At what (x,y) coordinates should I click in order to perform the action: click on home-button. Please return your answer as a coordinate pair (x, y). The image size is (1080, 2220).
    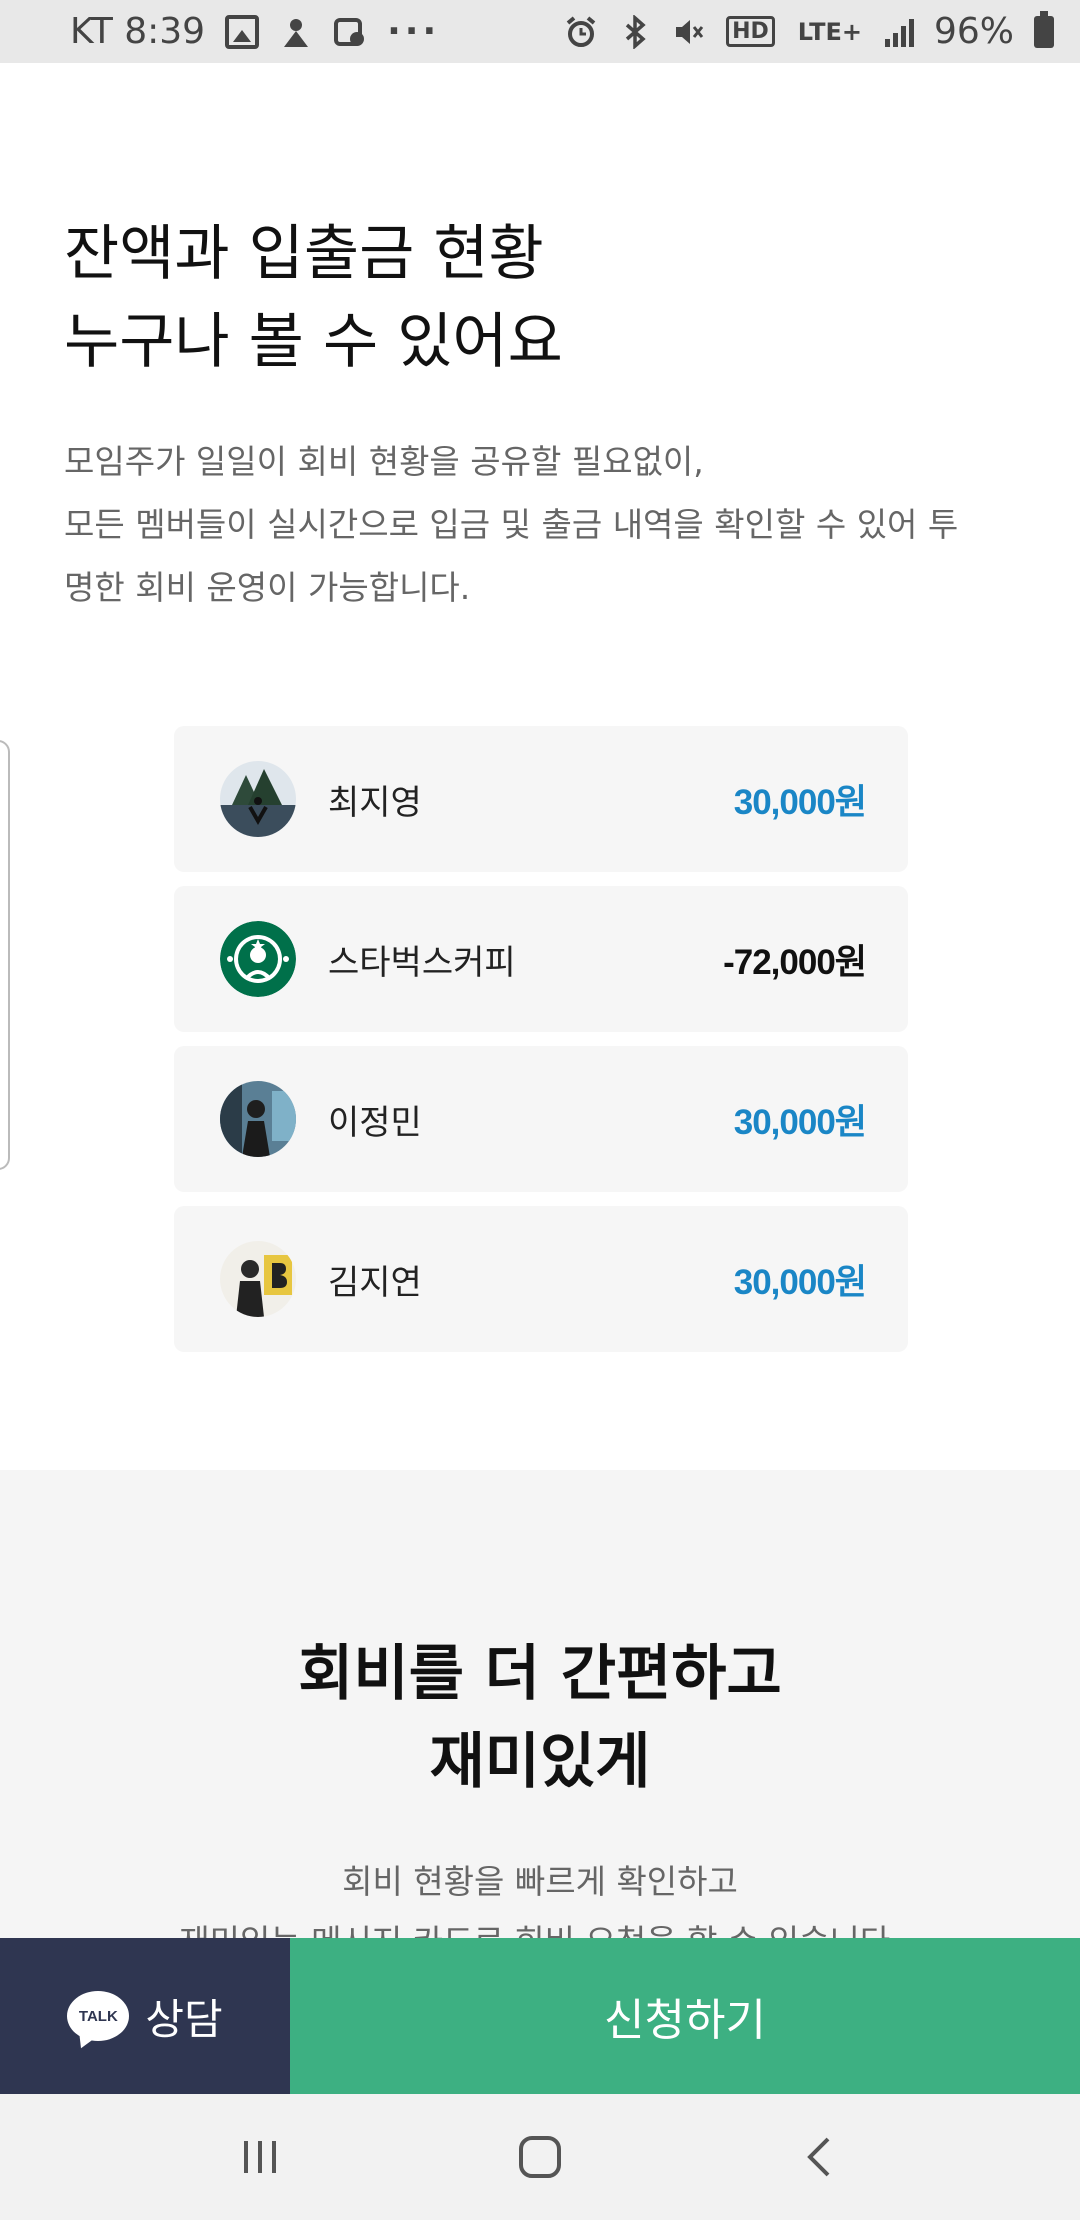
    Looking at the image, I should click on (540, 2157).